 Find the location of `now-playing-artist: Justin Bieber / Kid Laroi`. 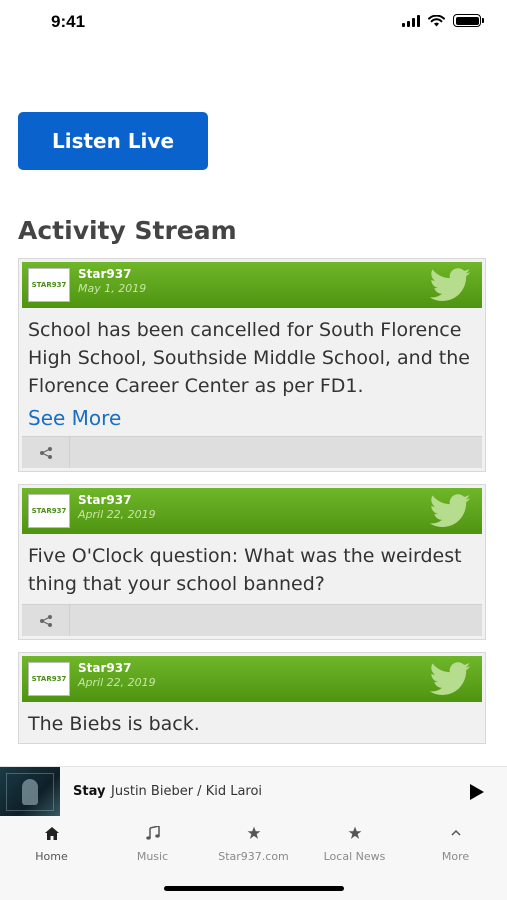

now-playing-artist: Justin Bieber / Kid Laroi is located at coordinates (187, 791).